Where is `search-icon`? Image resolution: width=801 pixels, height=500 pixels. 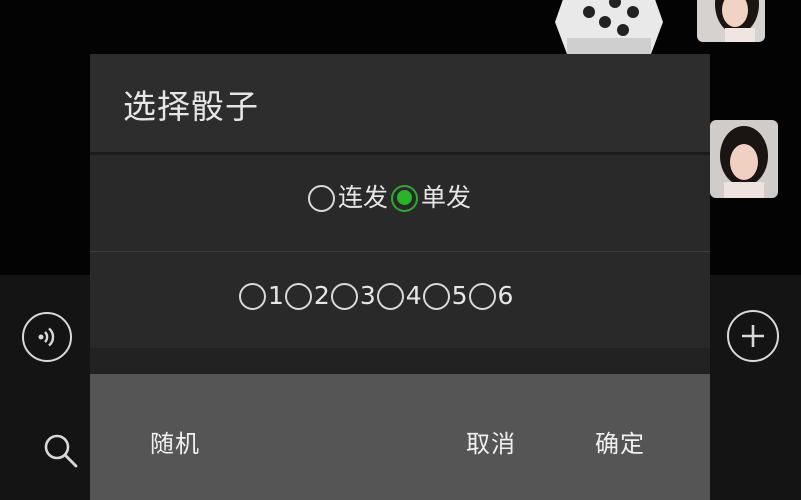 search-icon is located at coordinates (61, 451).